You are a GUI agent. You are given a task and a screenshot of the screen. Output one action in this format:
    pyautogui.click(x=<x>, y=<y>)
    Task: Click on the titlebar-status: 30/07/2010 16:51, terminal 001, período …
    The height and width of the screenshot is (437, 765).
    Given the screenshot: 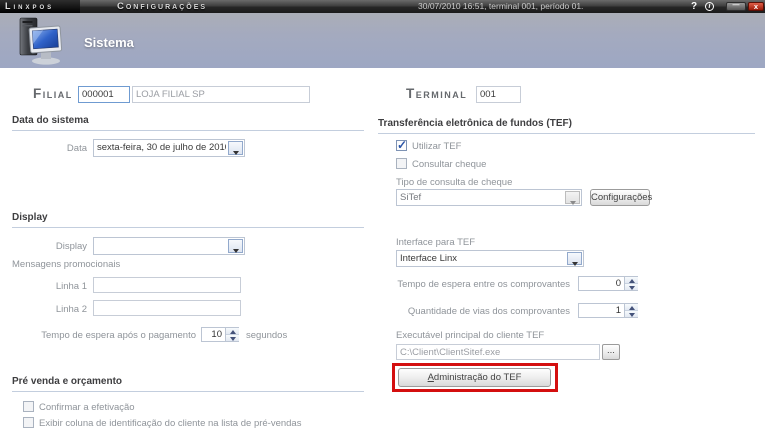 What is the action you would take?
    pyautogui.click(x=501, y=6)
    